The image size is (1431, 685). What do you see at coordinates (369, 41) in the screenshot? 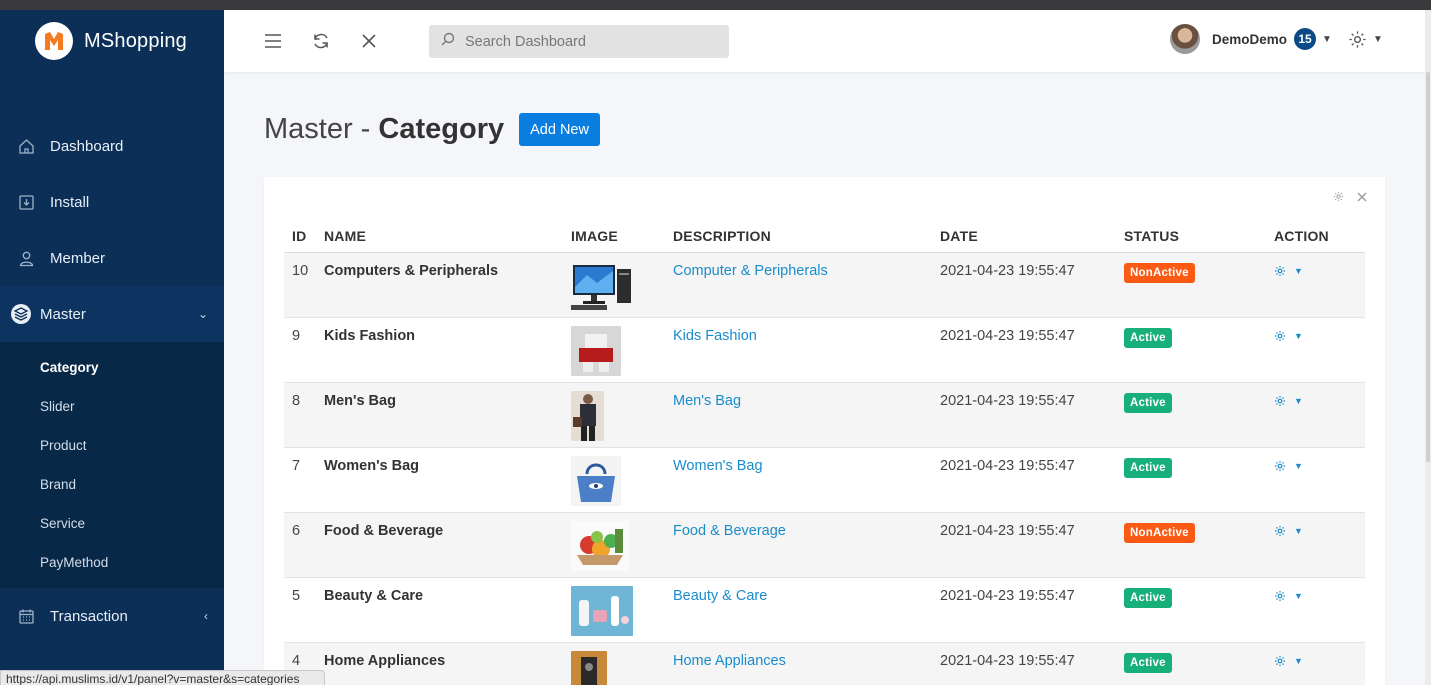
I see `close-icon` at bounding box center [369, 41].